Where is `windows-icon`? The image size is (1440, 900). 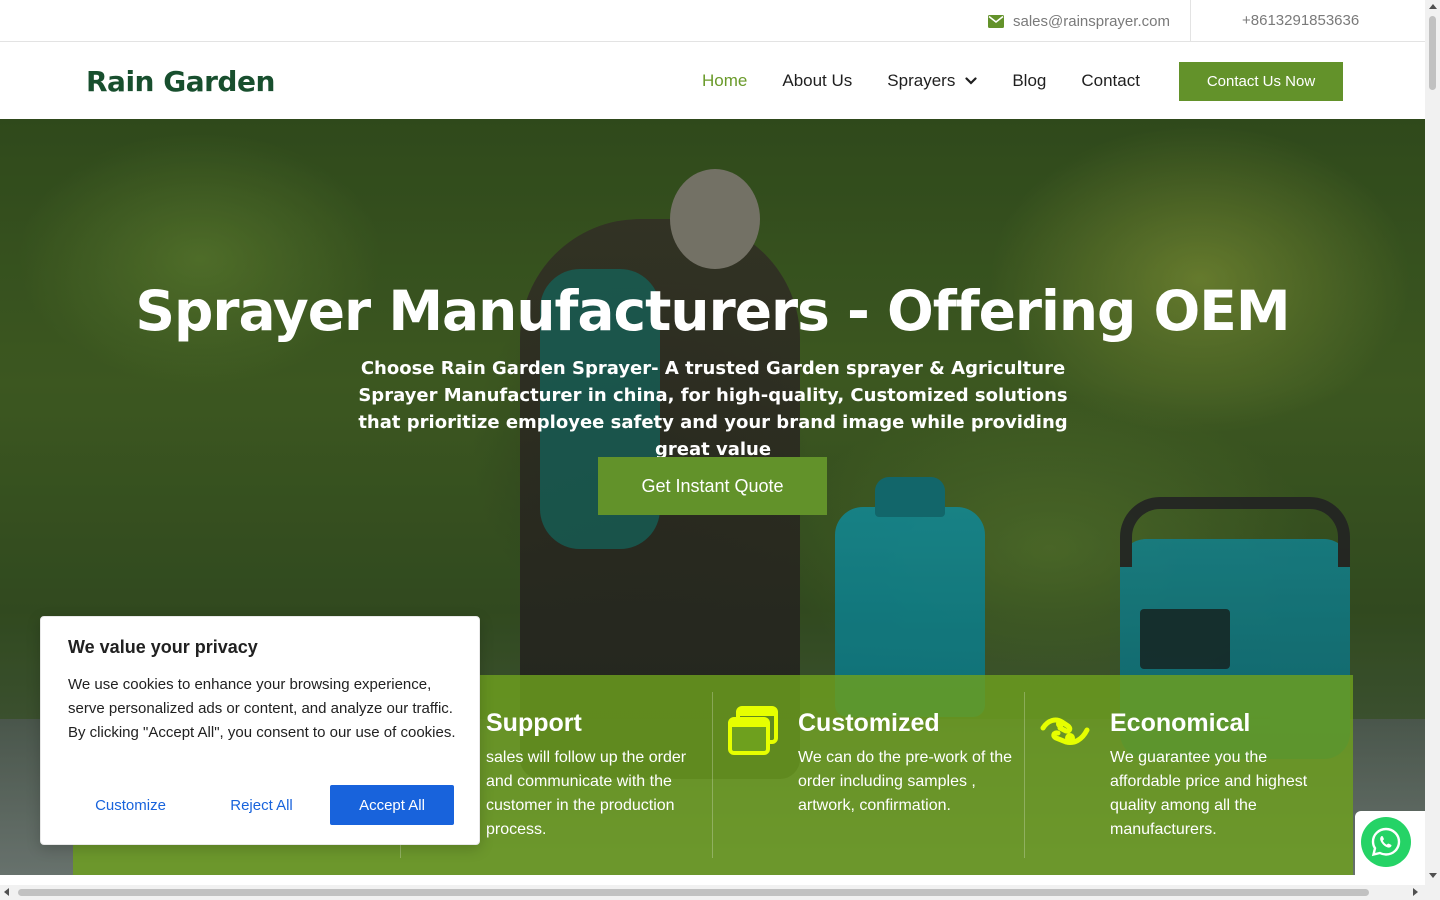 windows-icon is located at coordinates (753, 730).